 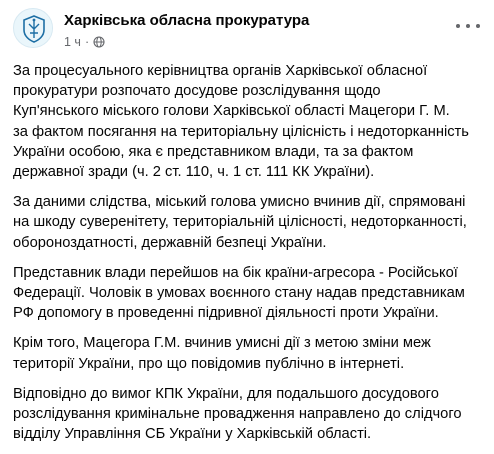 I want to click on post-header: Харківська обласна прокуратура 1 ч ·, so click(x=253, y=29).